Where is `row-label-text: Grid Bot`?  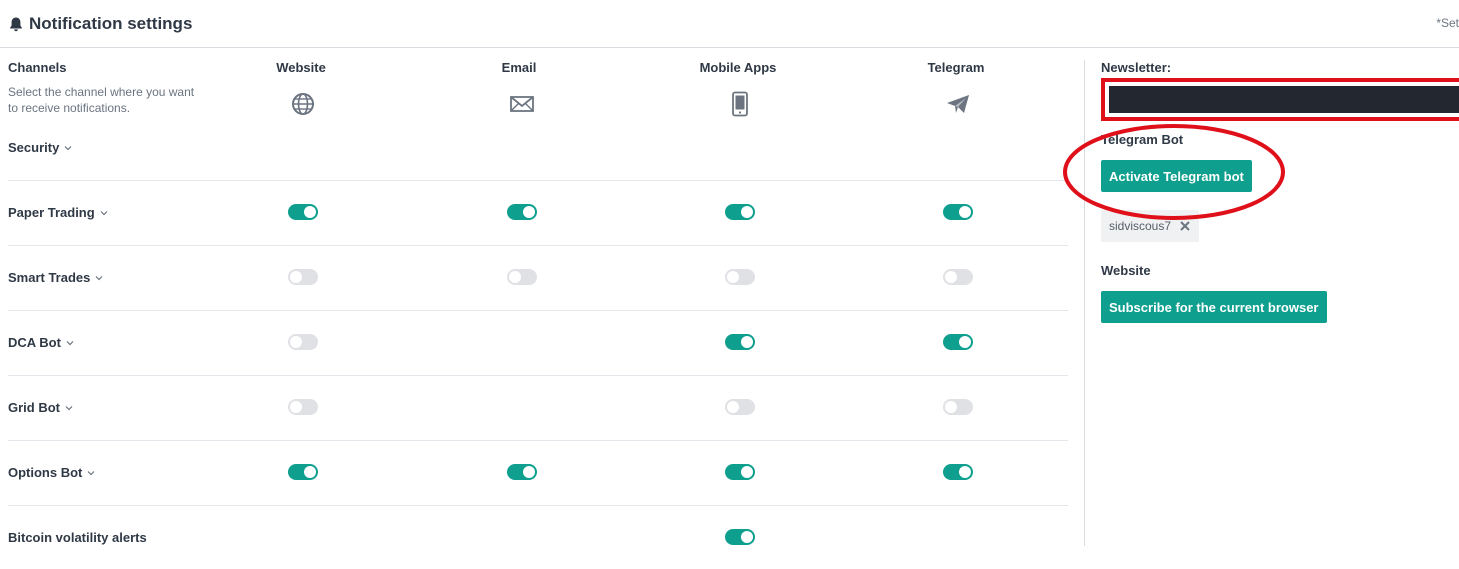
row-label-text: Grid Bot is located at coordinates (34, 407).